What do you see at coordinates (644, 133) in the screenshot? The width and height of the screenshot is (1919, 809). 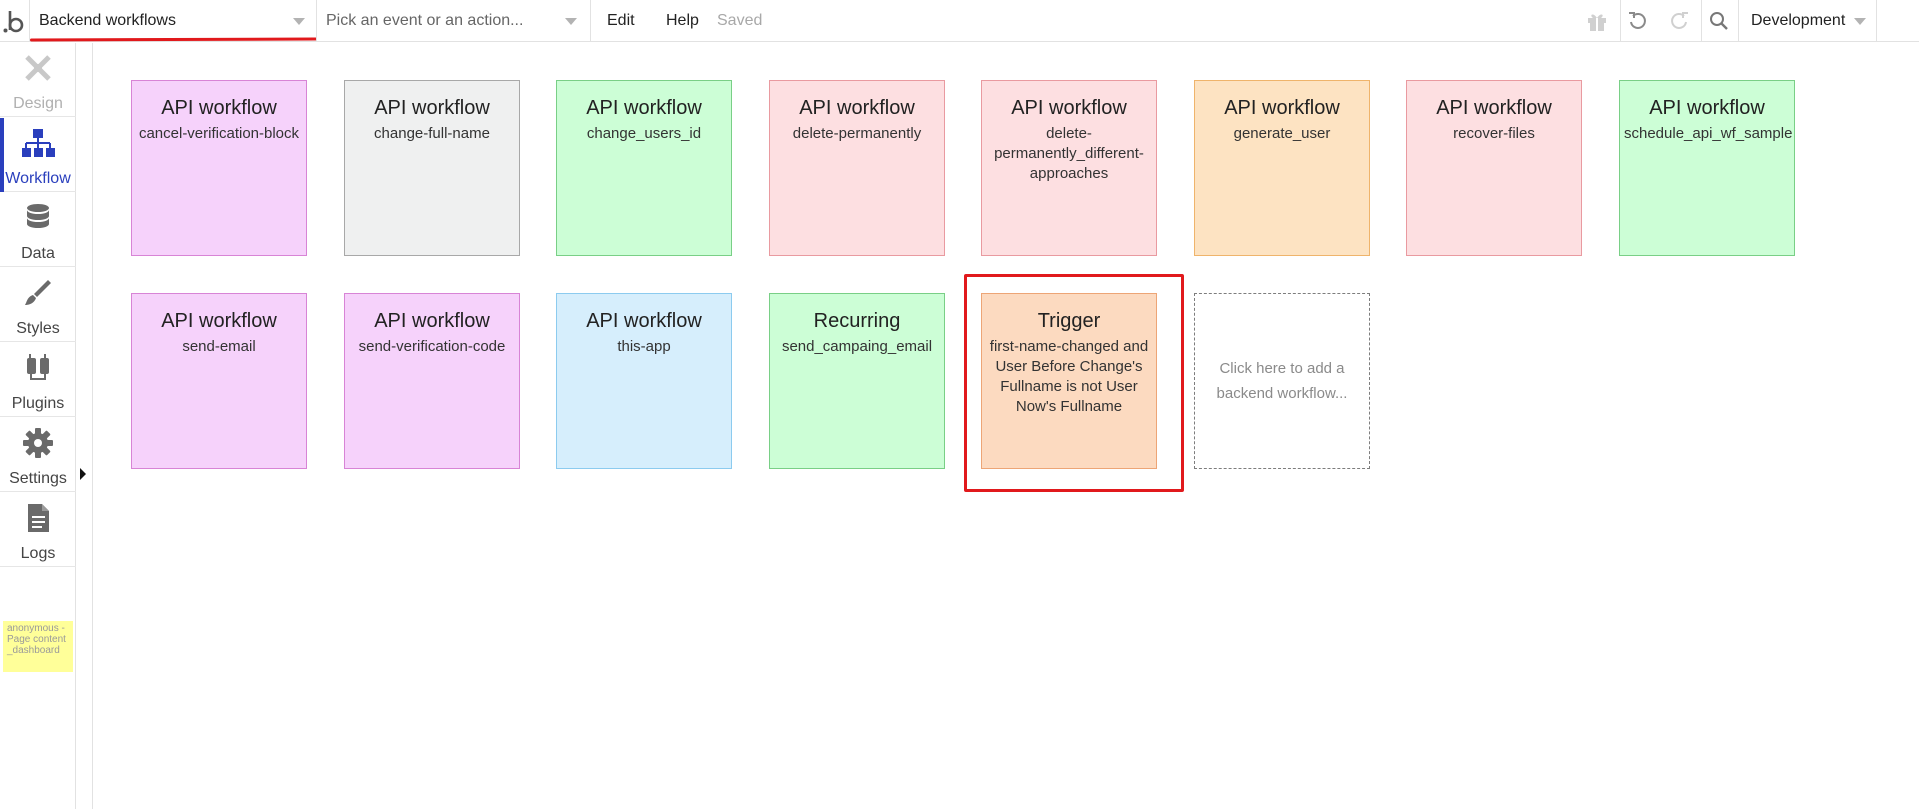 I see `workflow-name: change_users_id` at bounding box center [644, 133].